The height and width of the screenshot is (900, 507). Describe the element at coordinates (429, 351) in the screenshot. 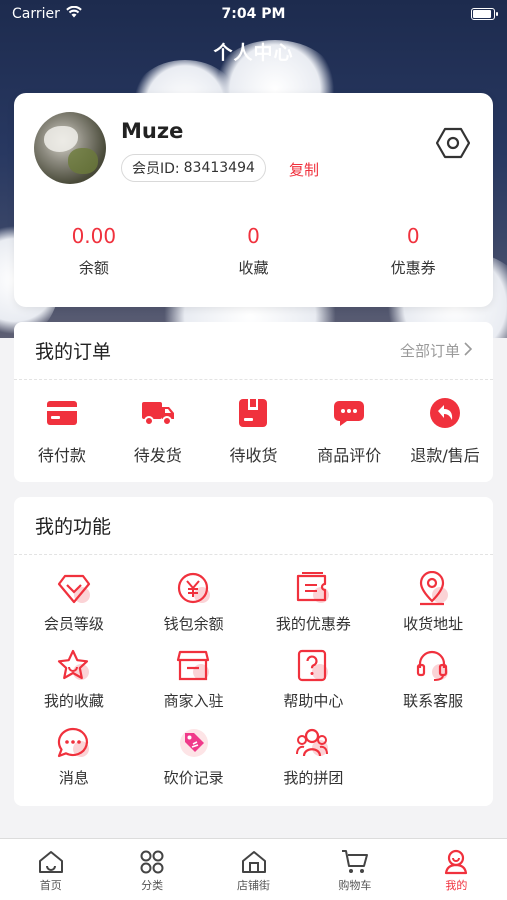

I see `all-orders-label: 全部订单` at that location.